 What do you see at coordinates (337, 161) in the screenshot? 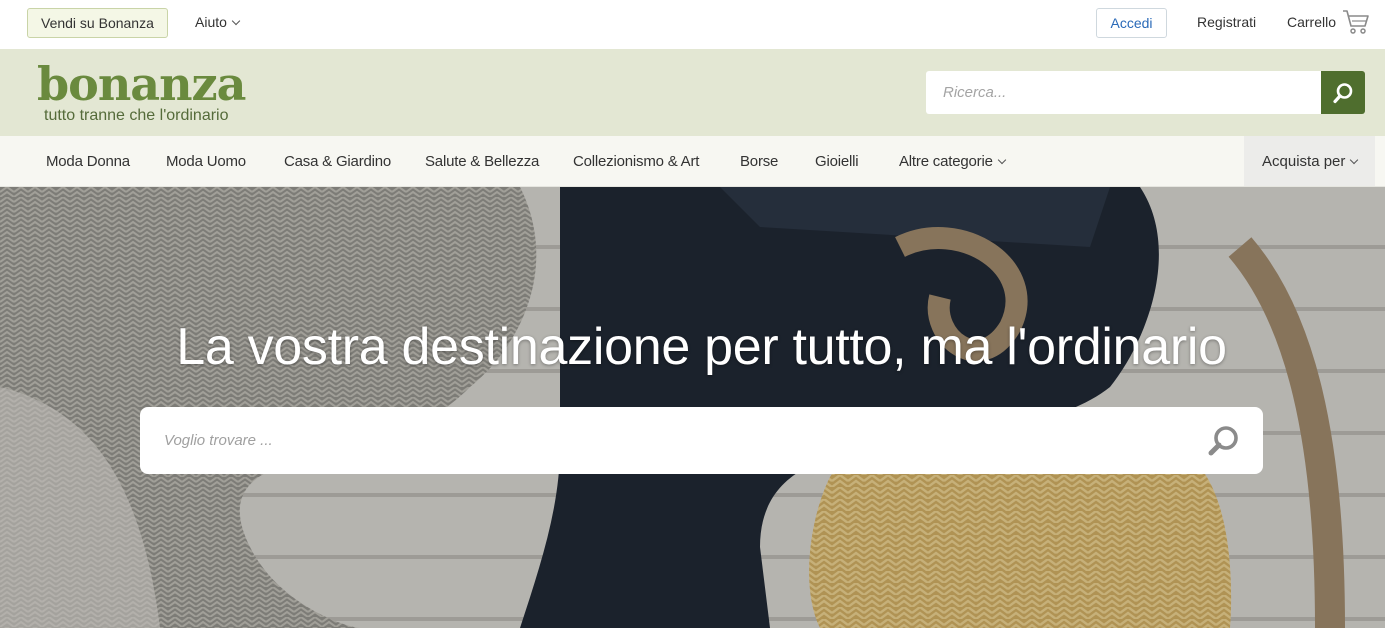
I see `nav-item-casa-giardino: Casa & Giardino` at bounding box center [337, 161].